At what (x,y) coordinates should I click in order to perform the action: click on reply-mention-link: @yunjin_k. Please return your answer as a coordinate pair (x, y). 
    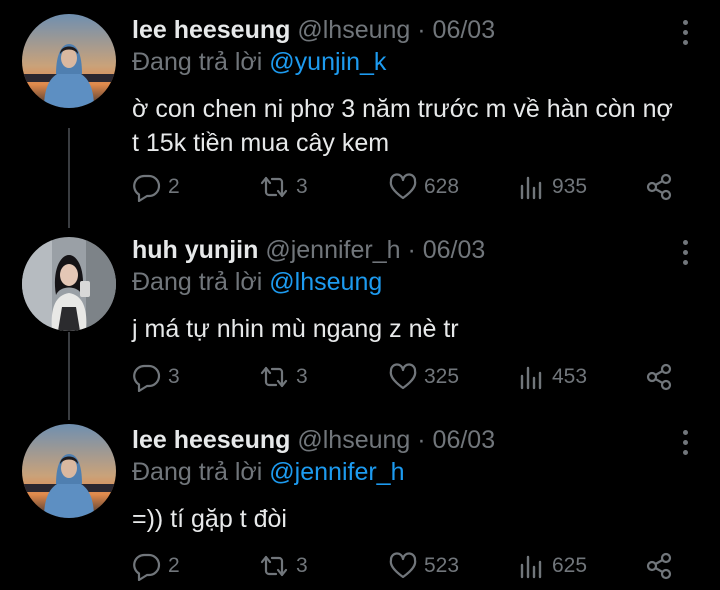
    Looking at the image, I should click on (327, 62).